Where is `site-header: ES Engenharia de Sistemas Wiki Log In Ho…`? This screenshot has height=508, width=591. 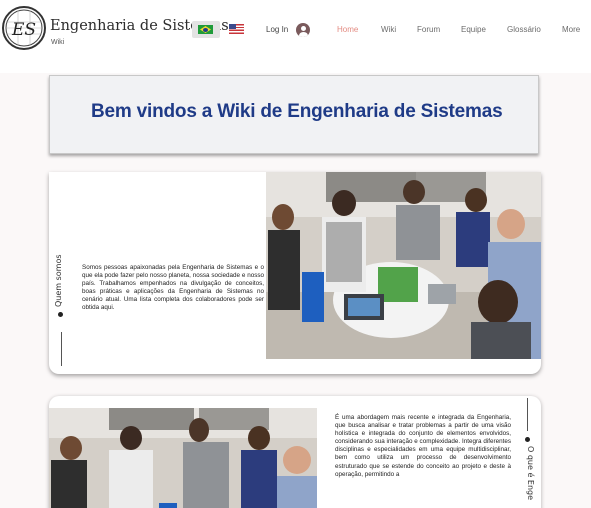
site-header: ES Engenharia de Sistemas Wiki Log In Ho… is located at coordinates (295, 36).